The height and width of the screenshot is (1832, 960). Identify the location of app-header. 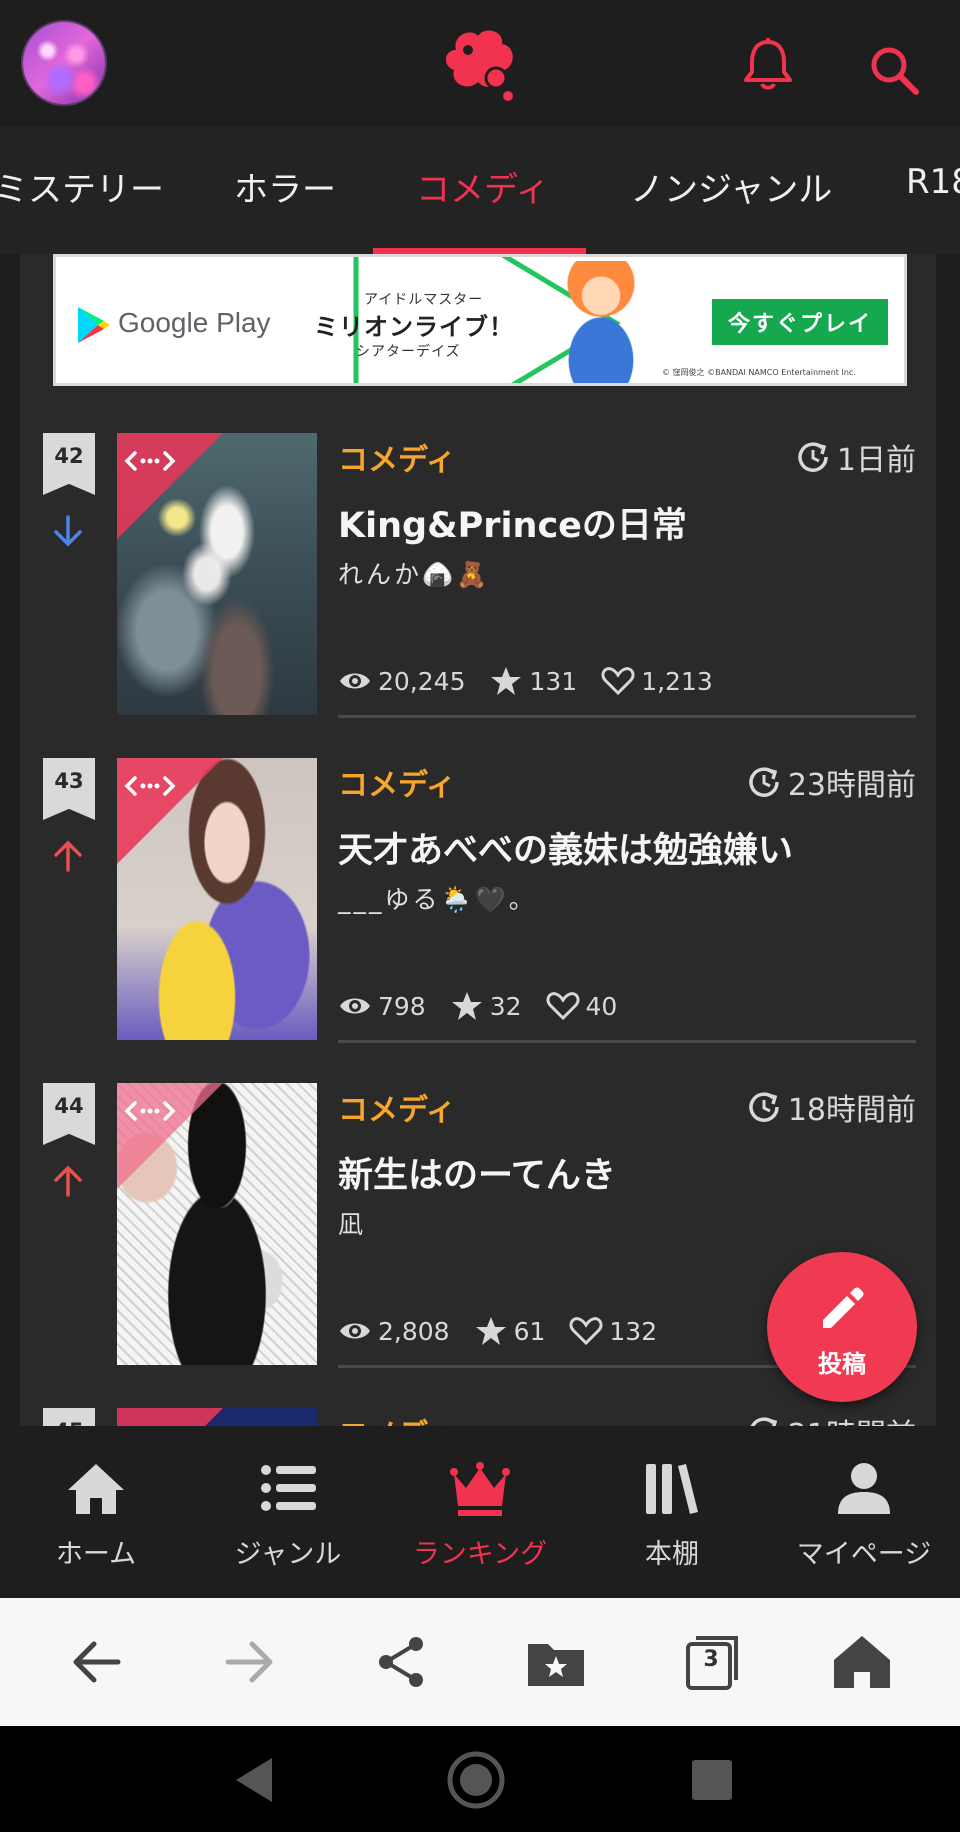
(480, 63).